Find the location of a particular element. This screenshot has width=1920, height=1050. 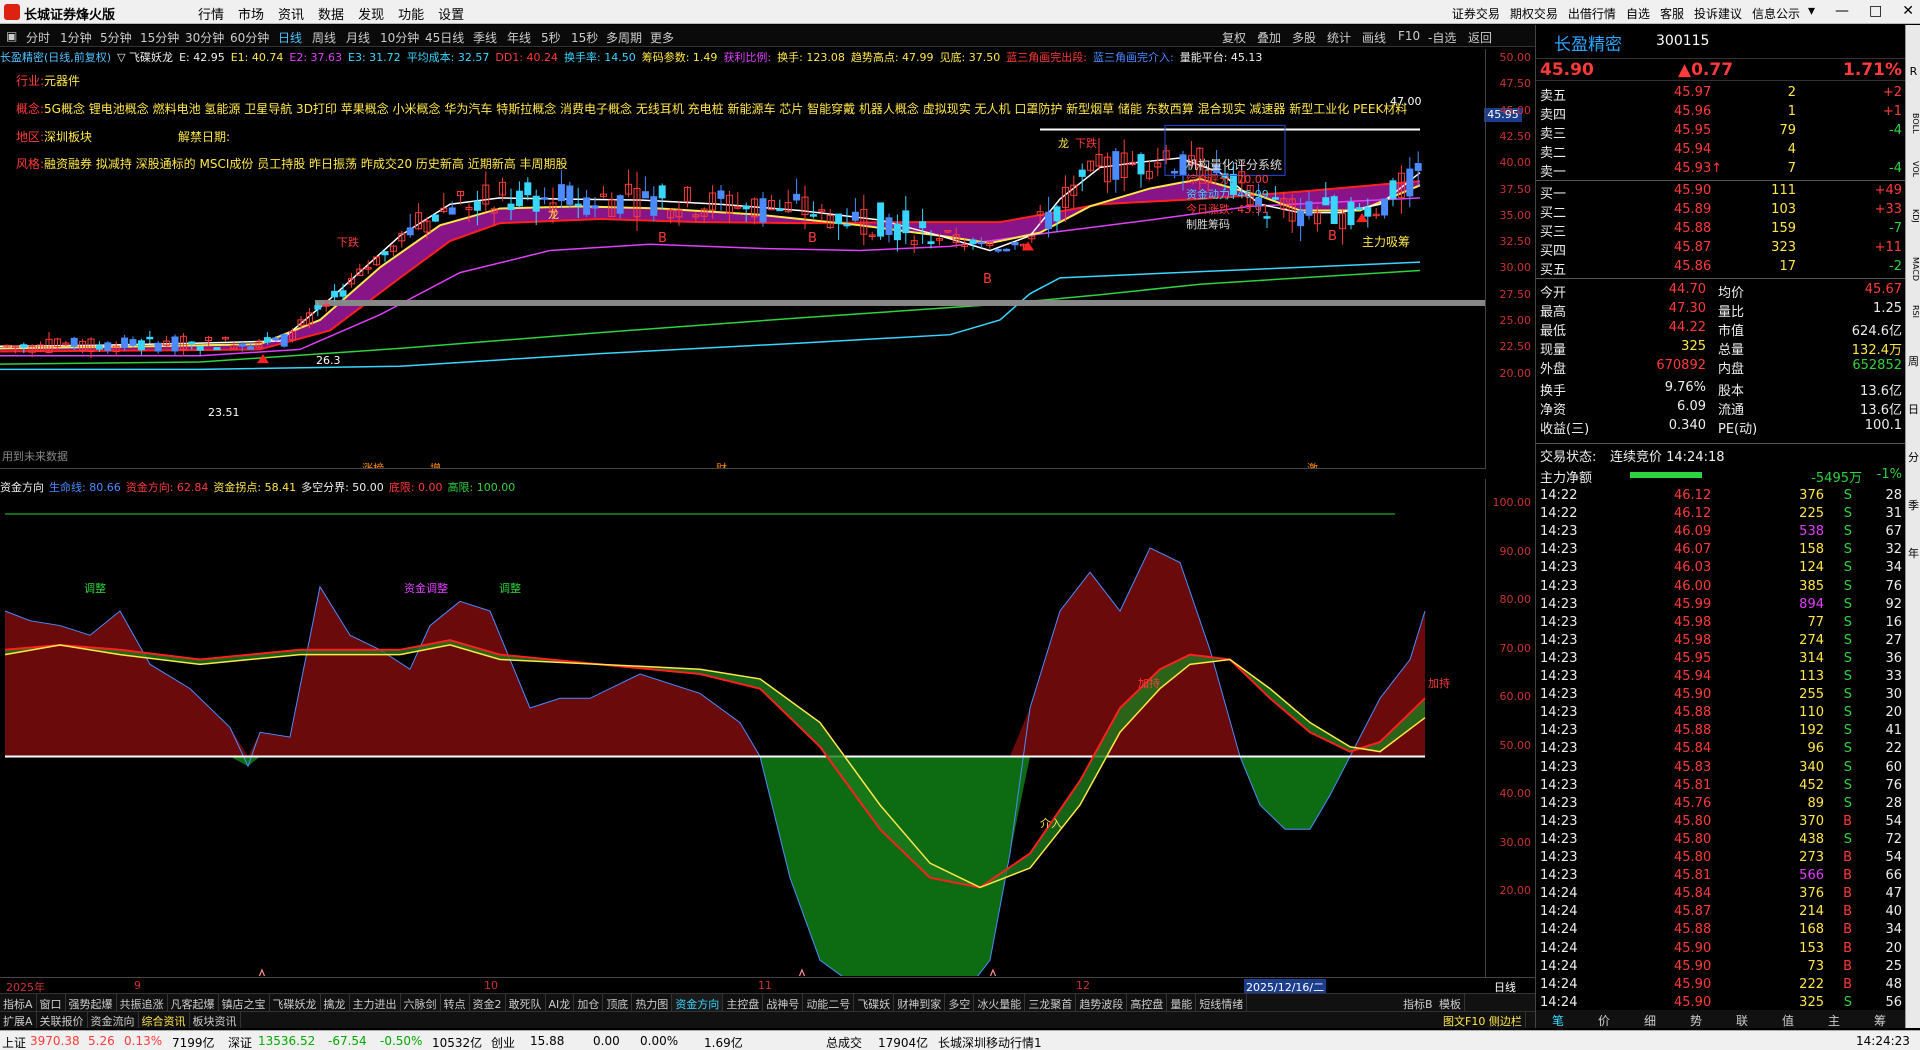

period-tab: 多周期 is located at coordinates (624, 37).